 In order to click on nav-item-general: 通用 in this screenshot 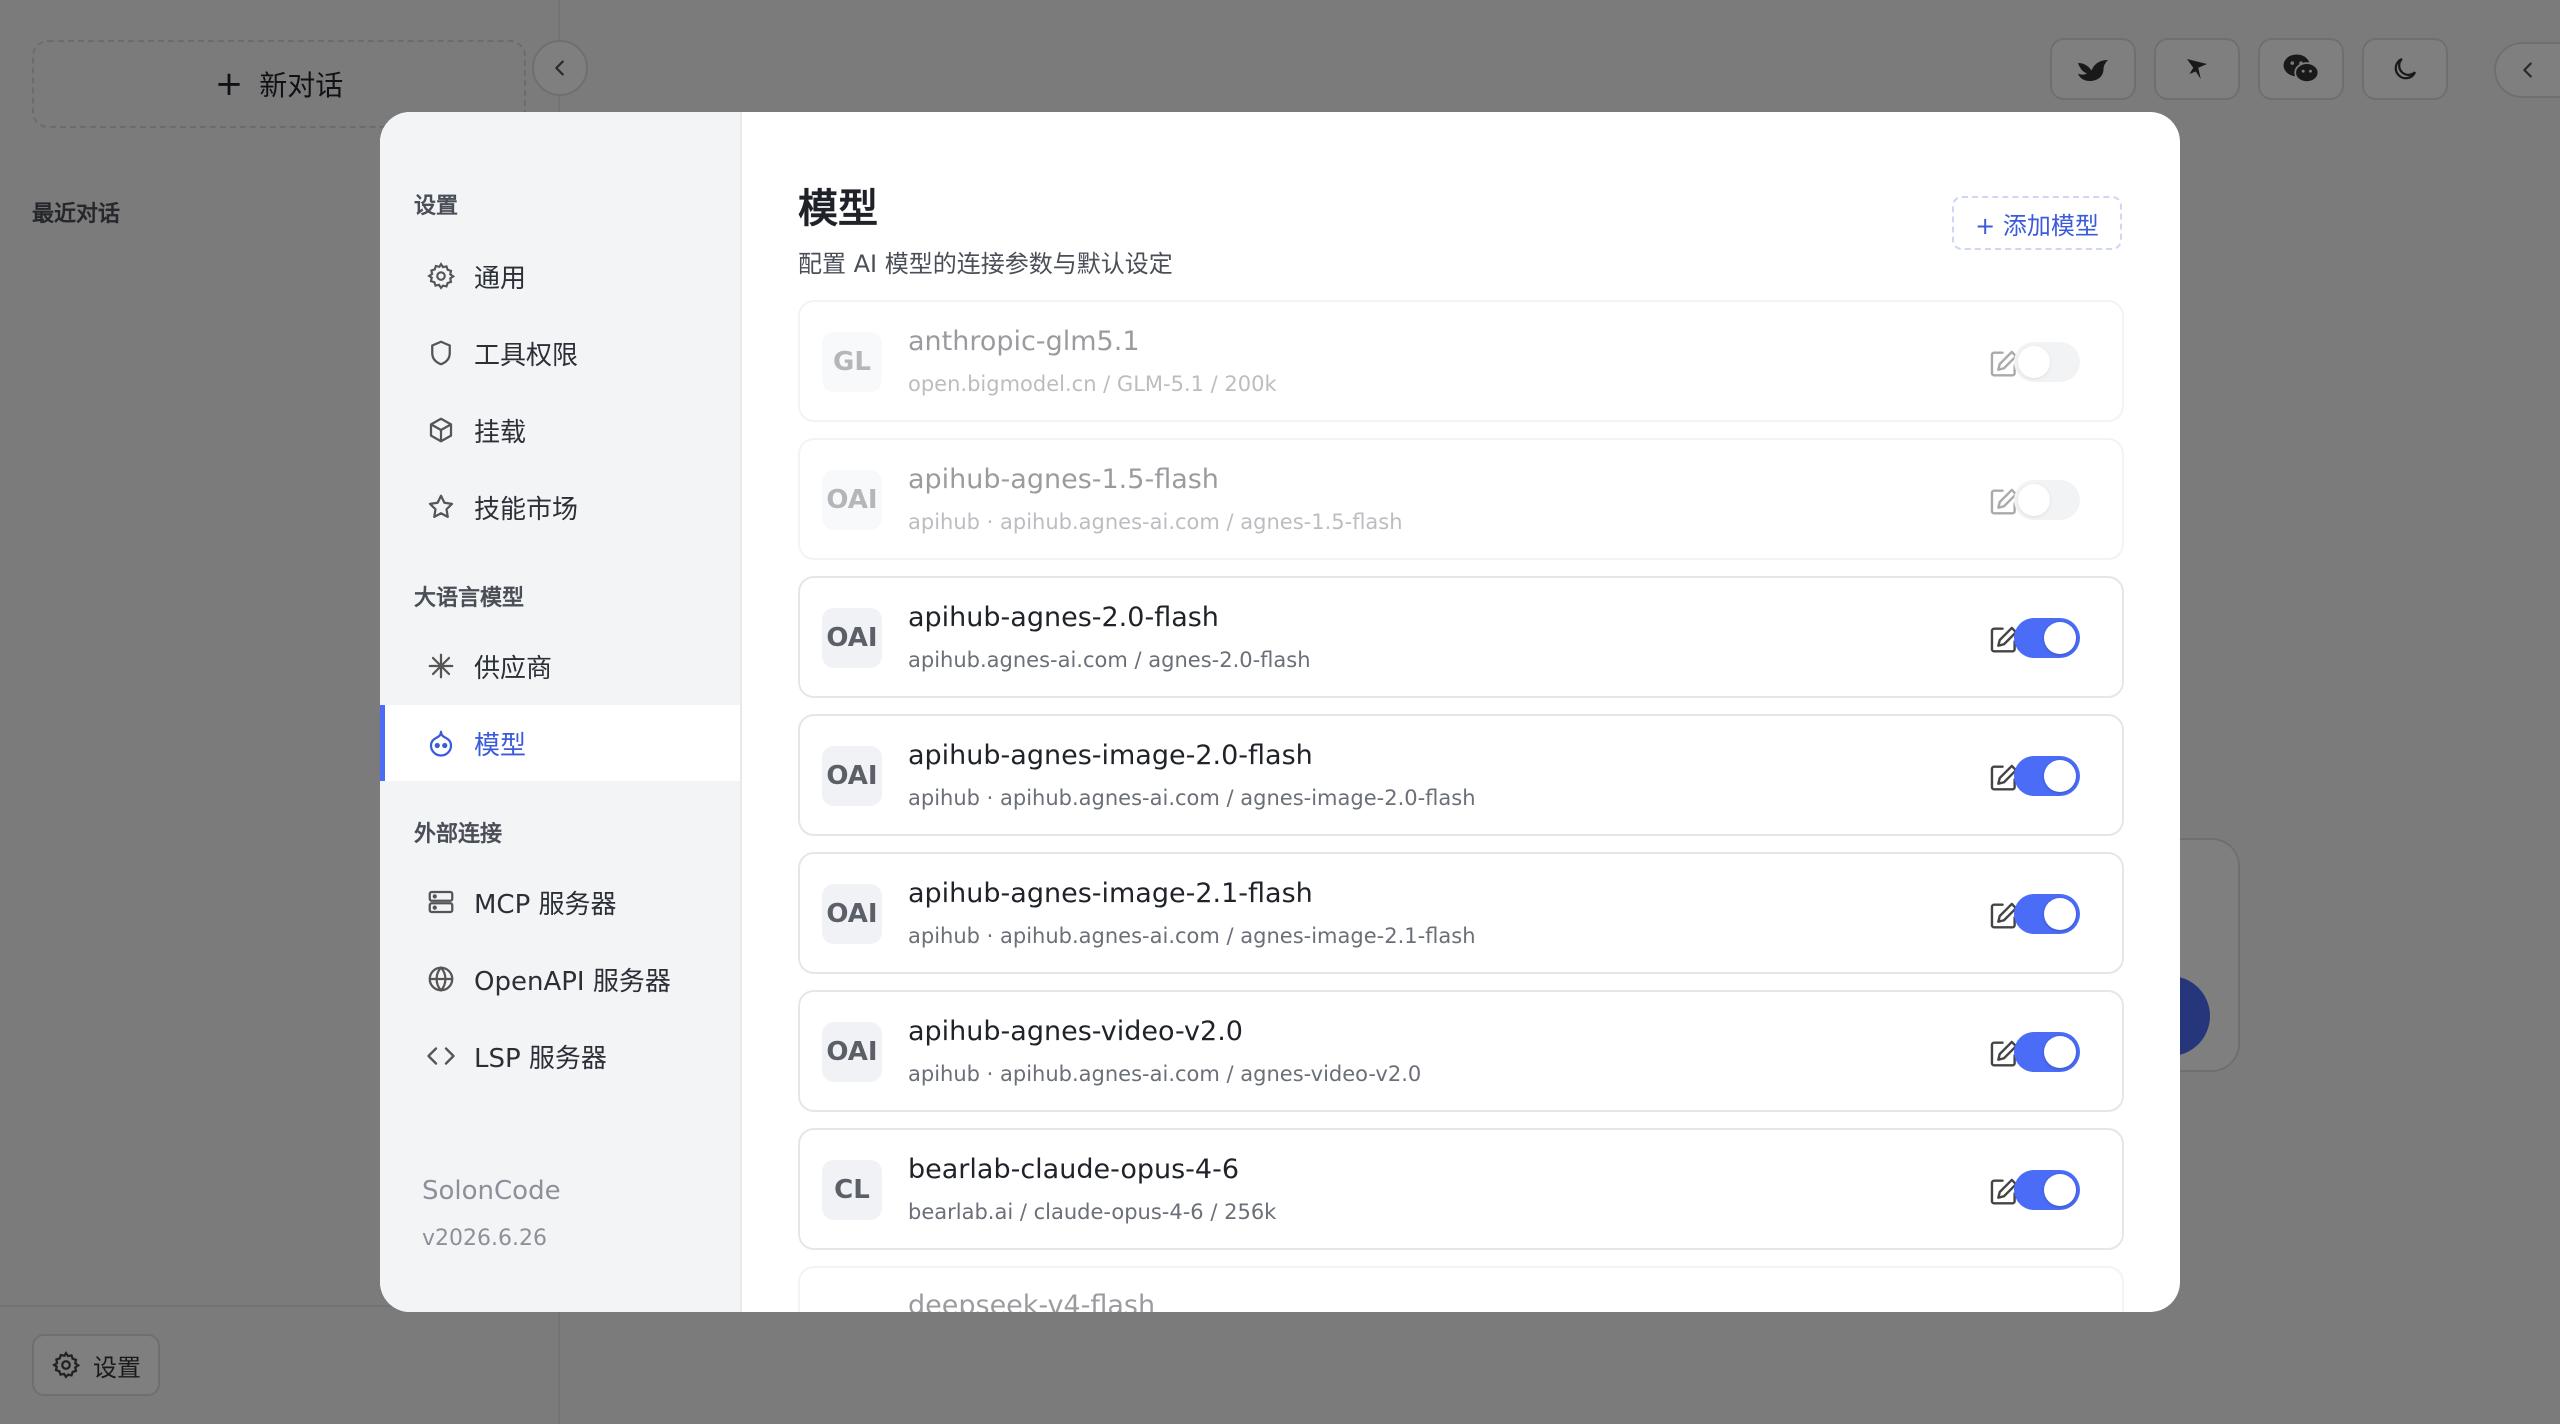, I will do `click(560, 276)`.